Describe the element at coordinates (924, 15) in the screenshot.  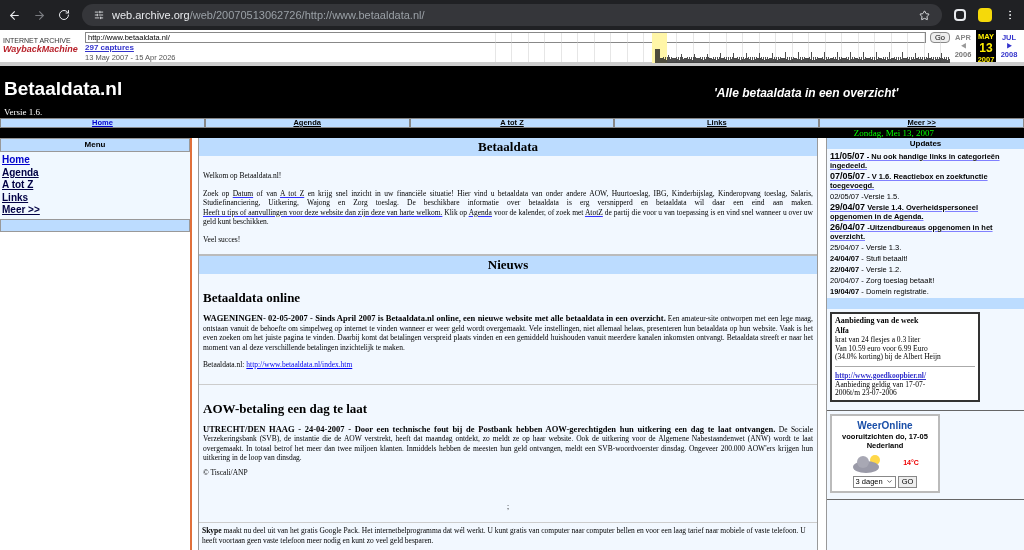
I see `bookmark-star-icon` at that location.